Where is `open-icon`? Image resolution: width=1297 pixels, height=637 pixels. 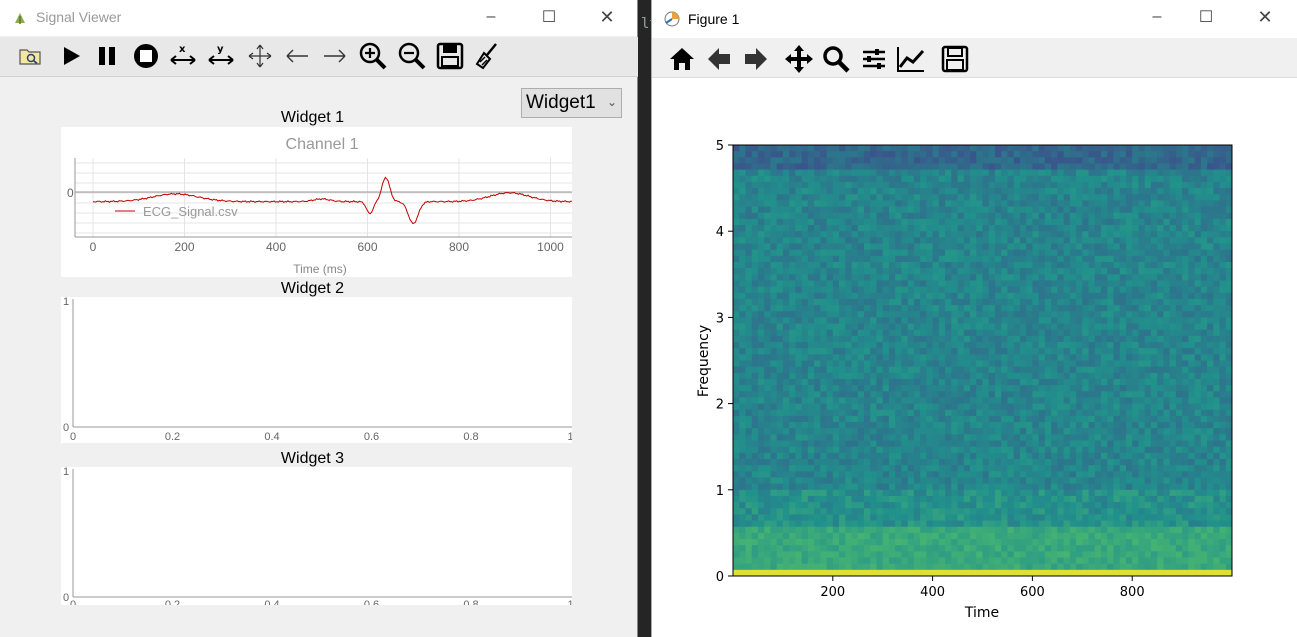 open-icon is located at coordinates (31, 56).